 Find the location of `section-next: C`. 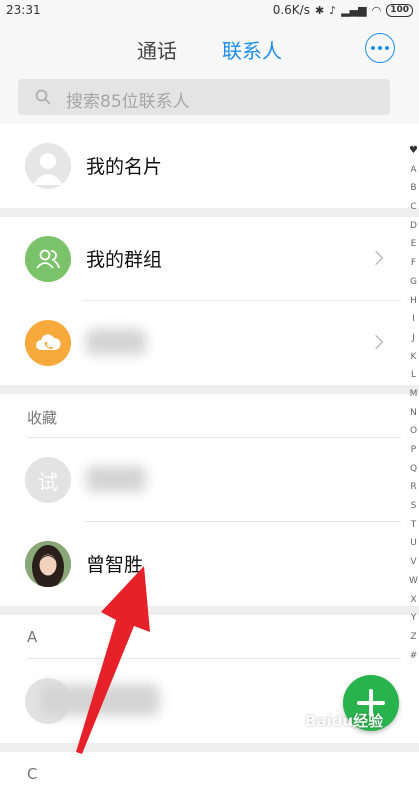

section-next: C is located at coordinates (209, 774).